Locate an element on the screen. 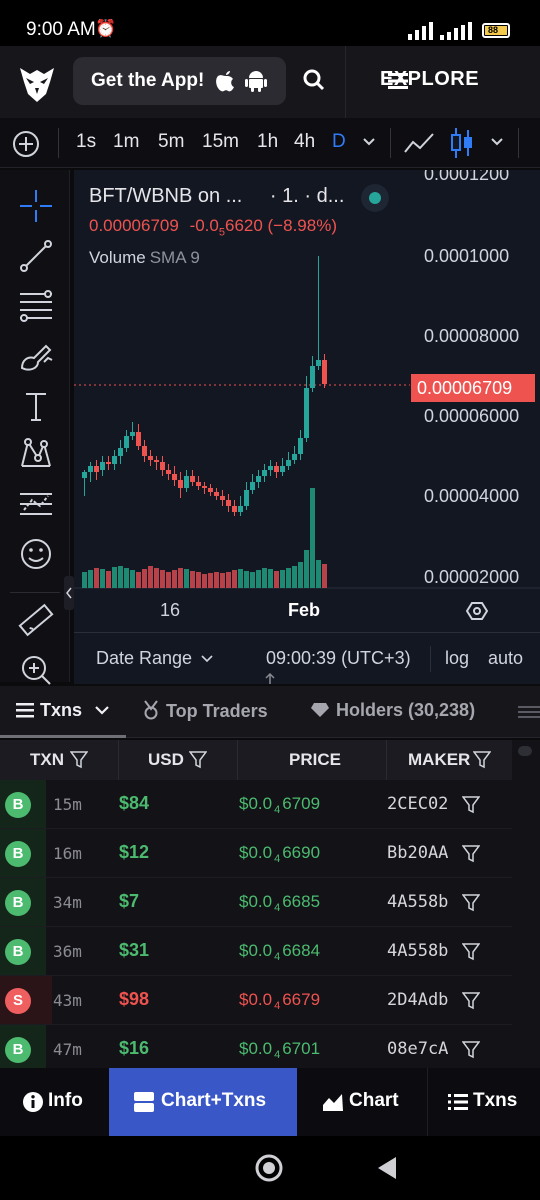 This screenshot has height=1200, width=540. table-row: B 47m $16 $0.0 4 6701 08e7cA is located at coordinates (256, 1046).